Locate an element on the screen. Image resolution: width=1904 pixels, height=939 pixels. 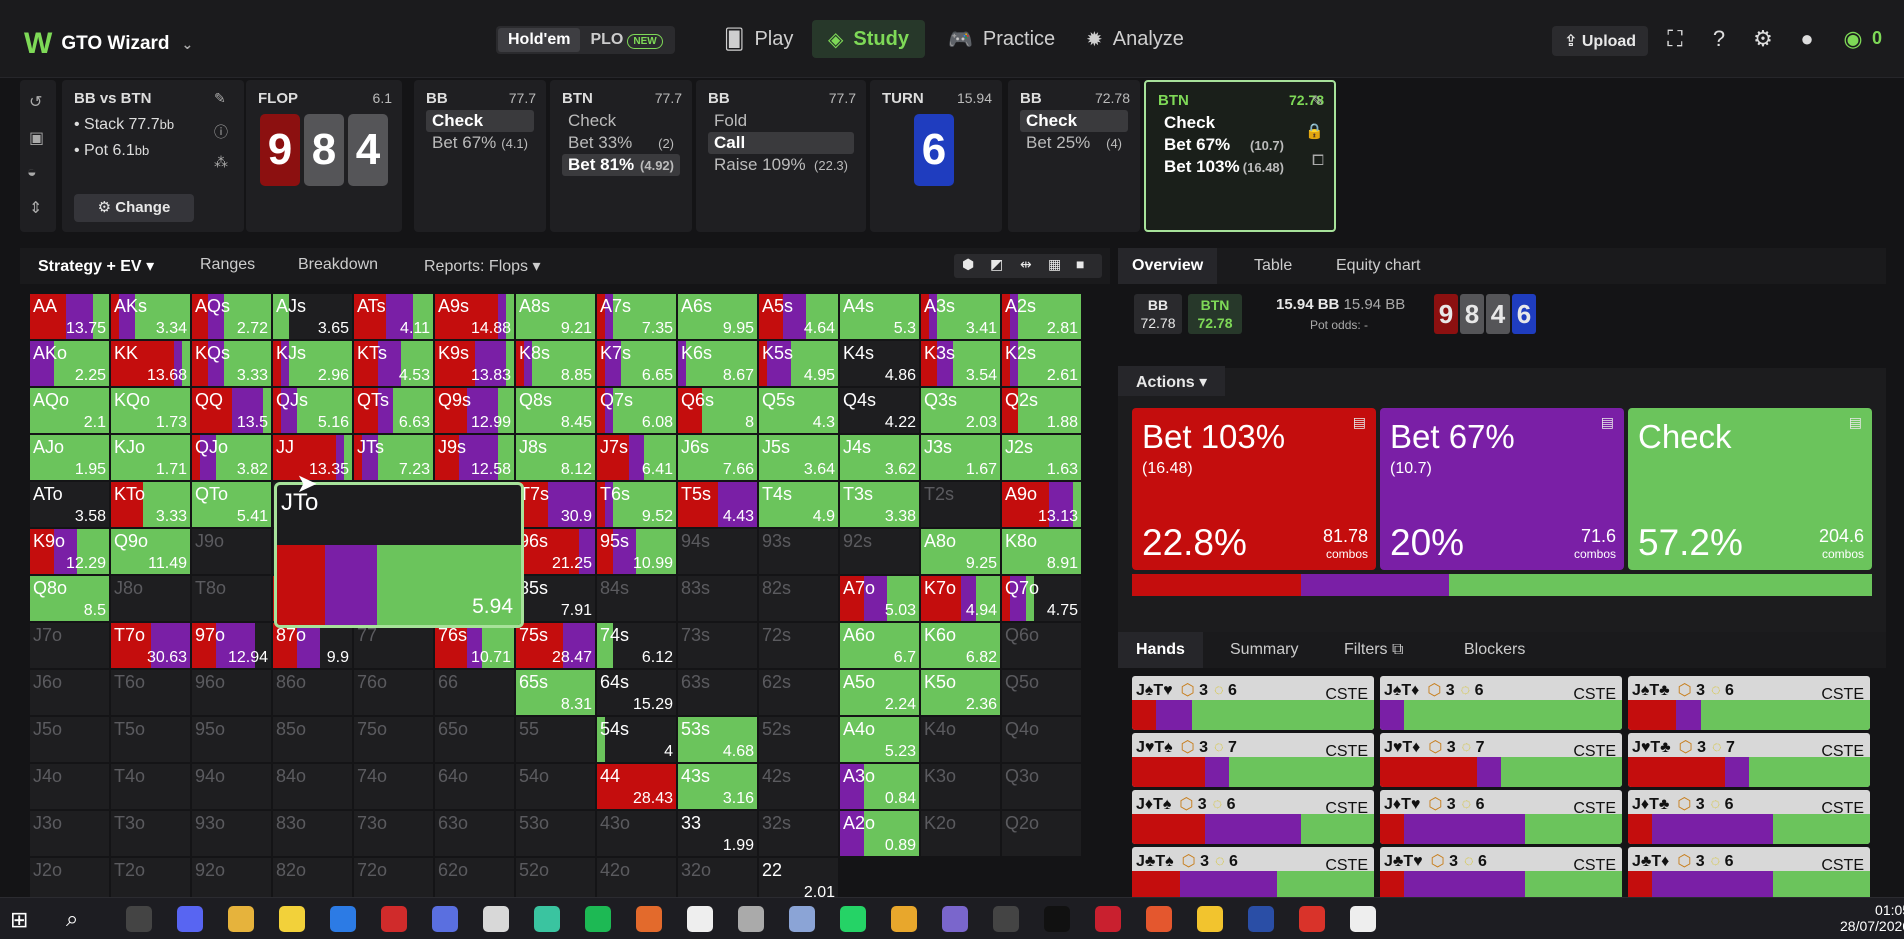
search-icon: ⌕ is located at coordinates (72, 919).